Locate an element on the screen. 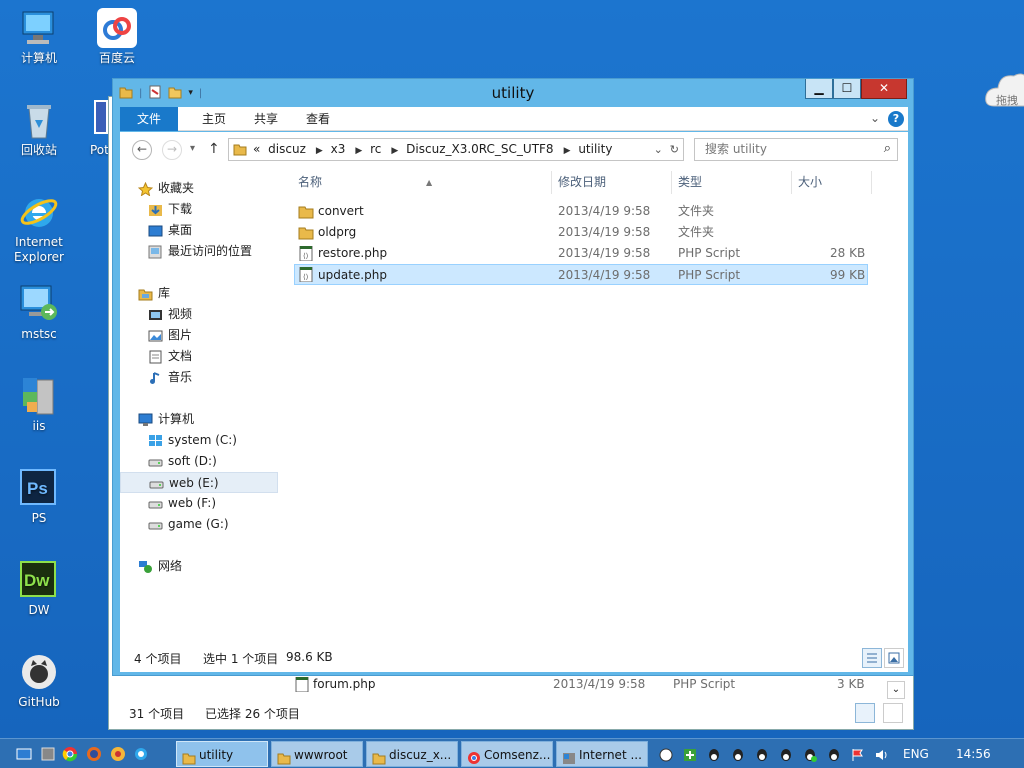 The height and width of the screenshot is (768, 1024). volume-icon is located at coordinates (882, 755).